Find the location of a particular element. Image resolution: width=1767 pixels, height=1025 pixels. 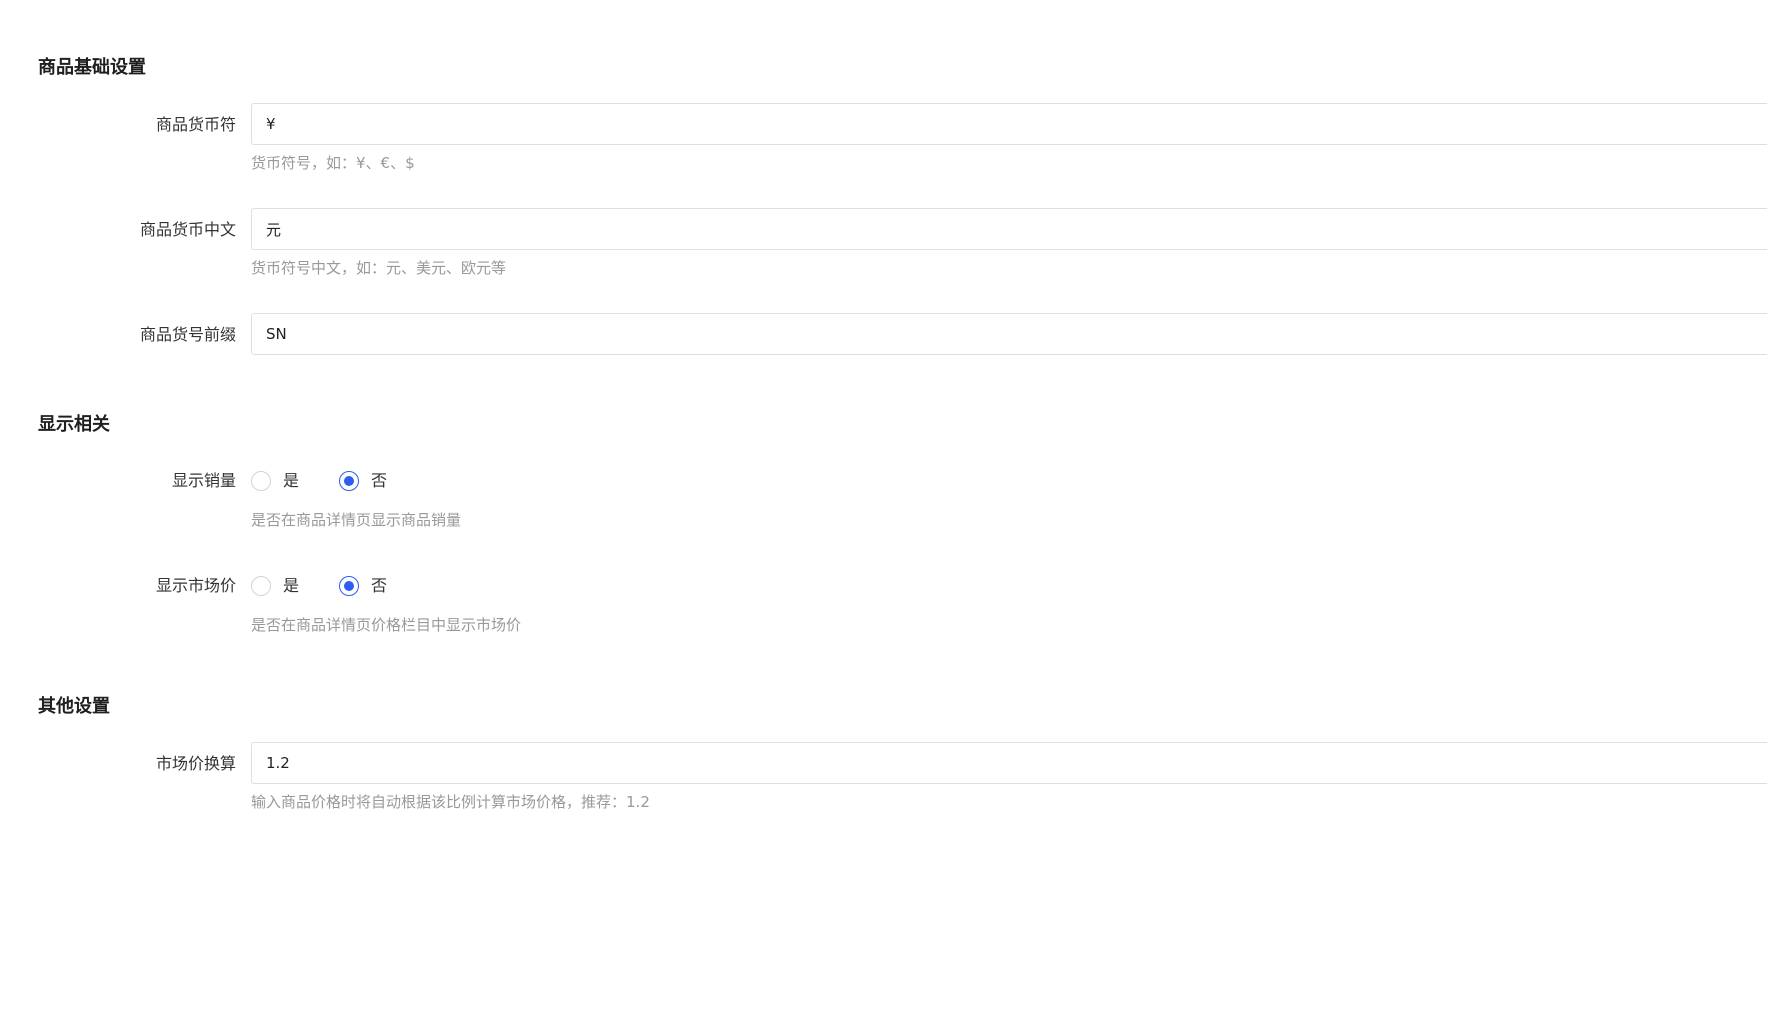

section-title-basic: 商品基础设置 is located at coordinates (92, 67).